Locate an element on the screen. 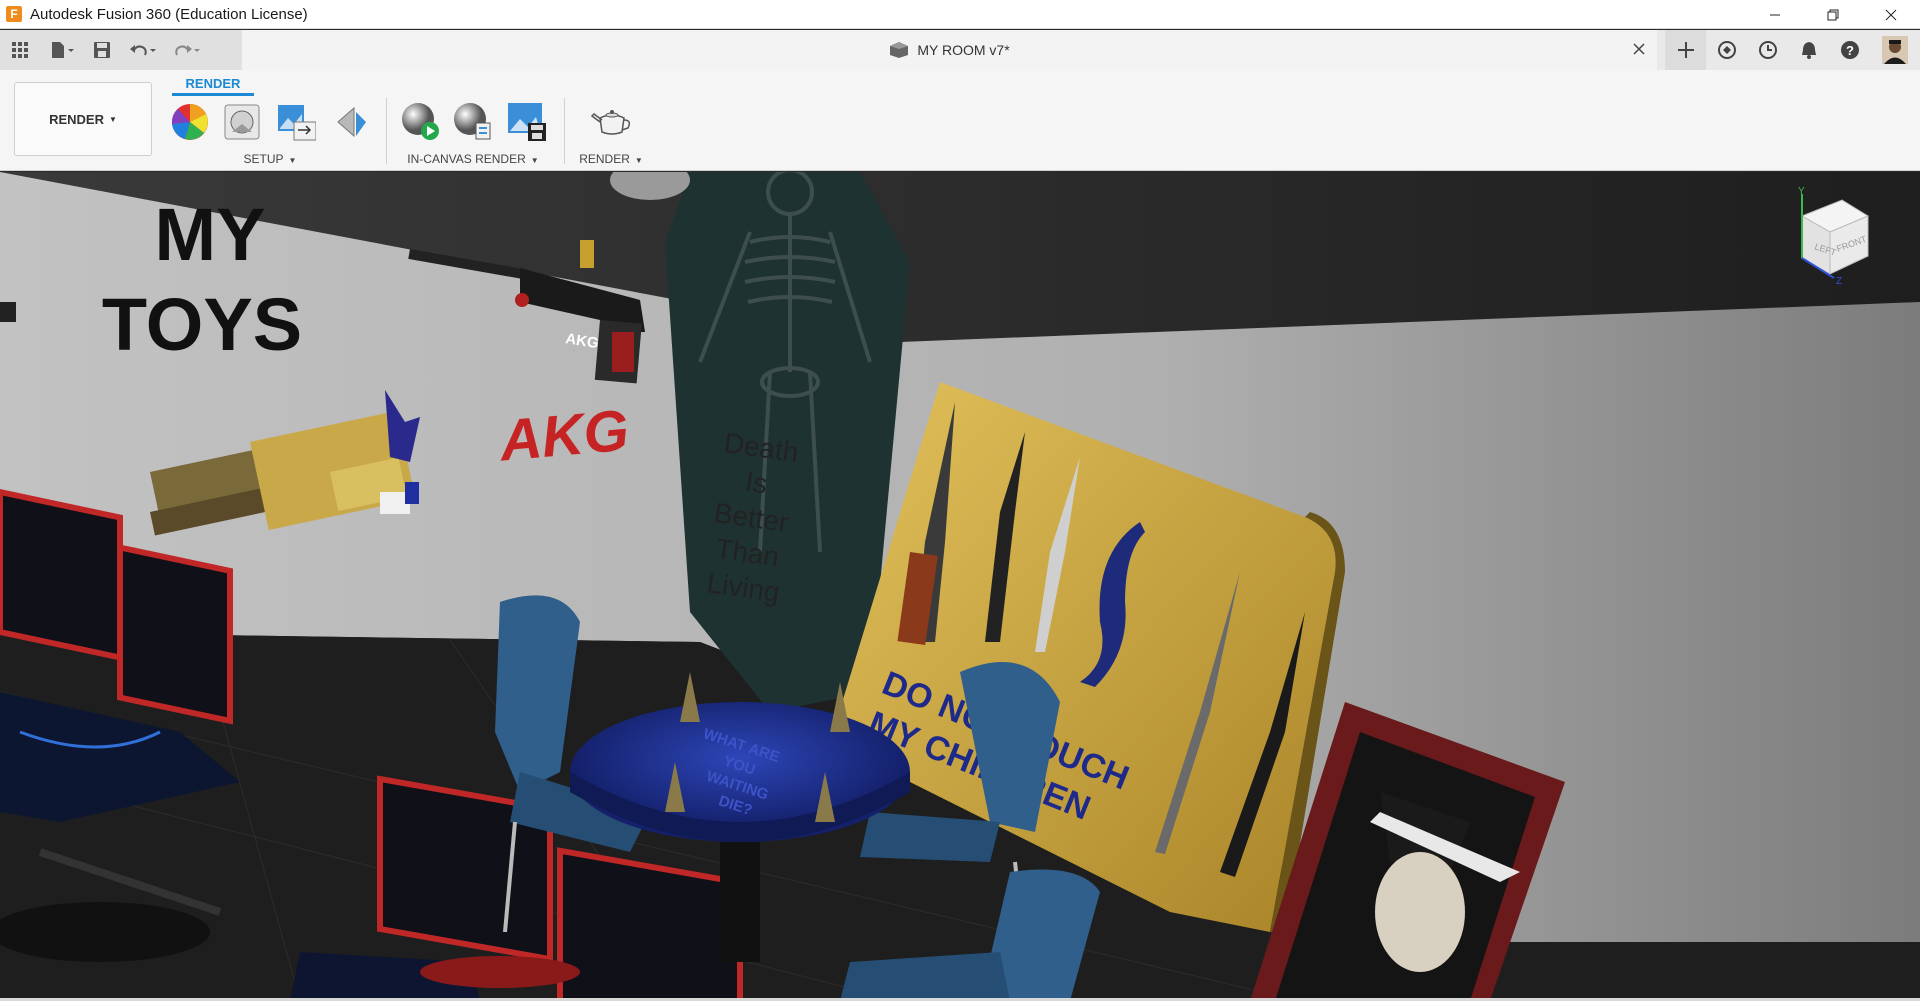 This screenshot has width=1920, height=1001. texture-map-icon is located at coordinates (297, 123).